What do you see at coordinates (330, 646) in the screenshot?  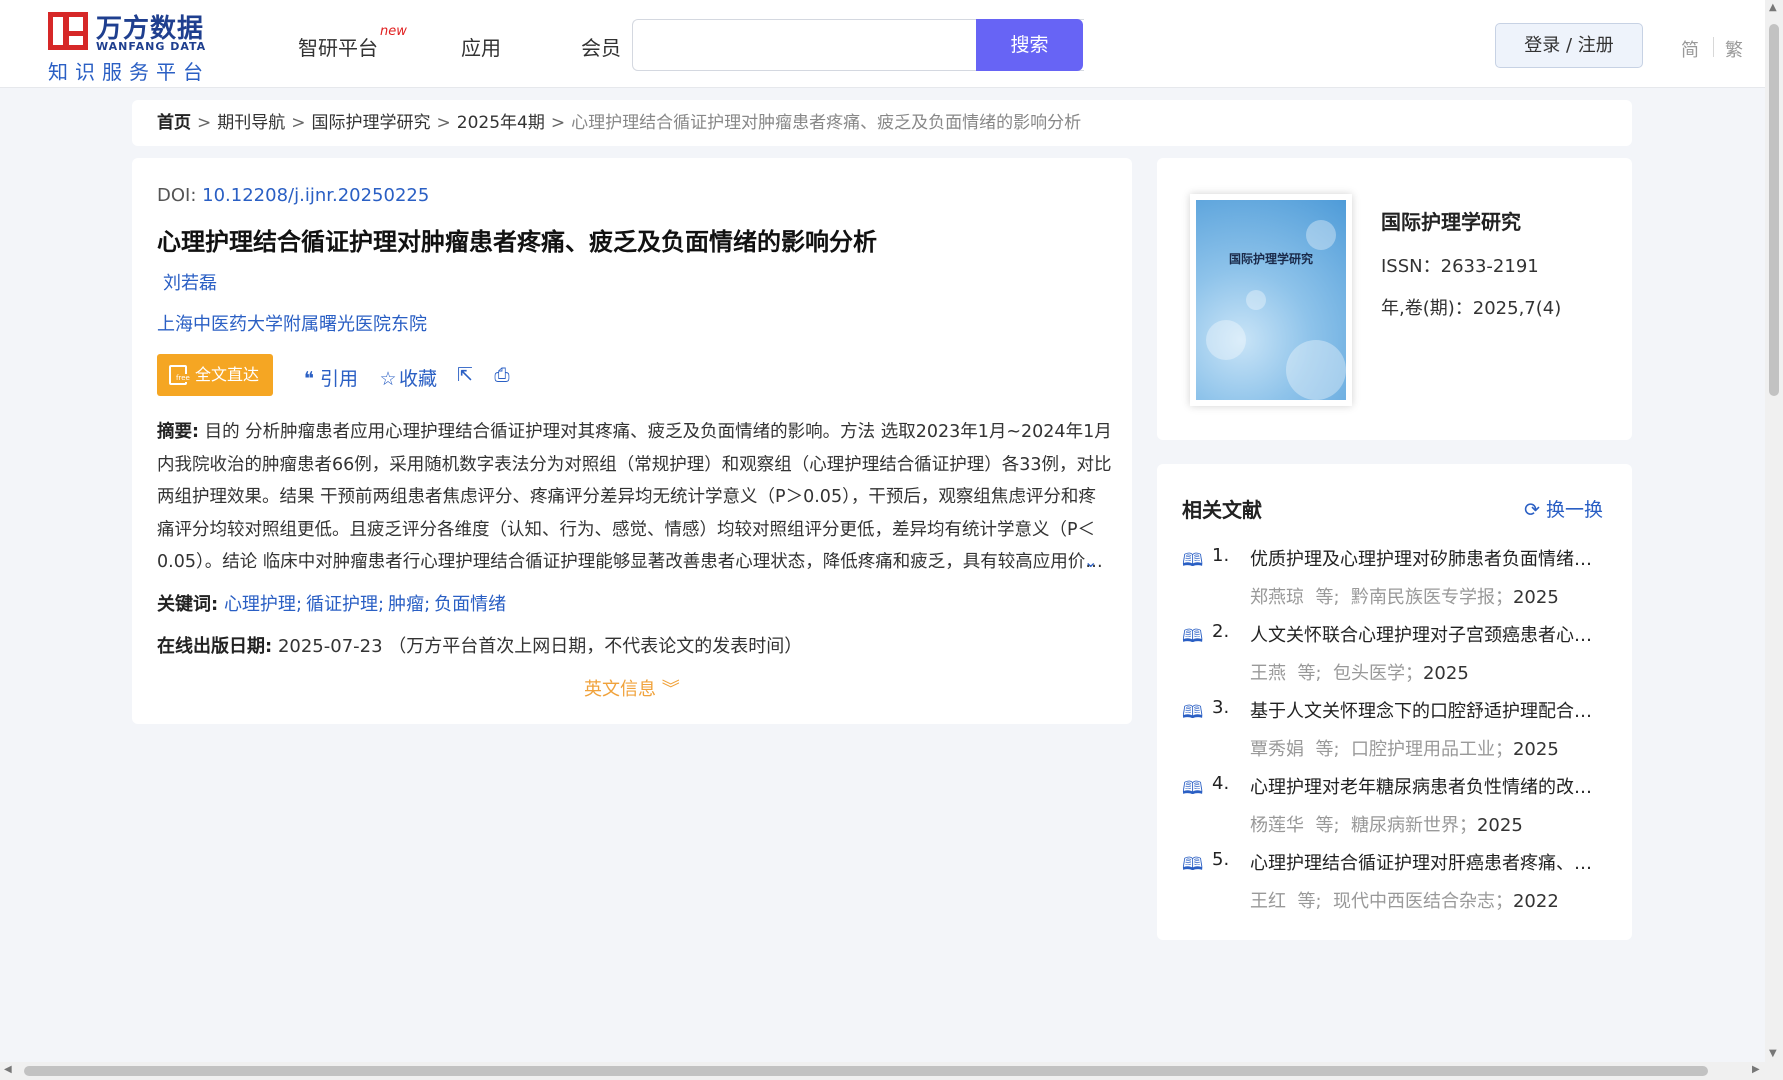 I see `pubdate-value: 2025-07-23` at bounding box center [330, 646].